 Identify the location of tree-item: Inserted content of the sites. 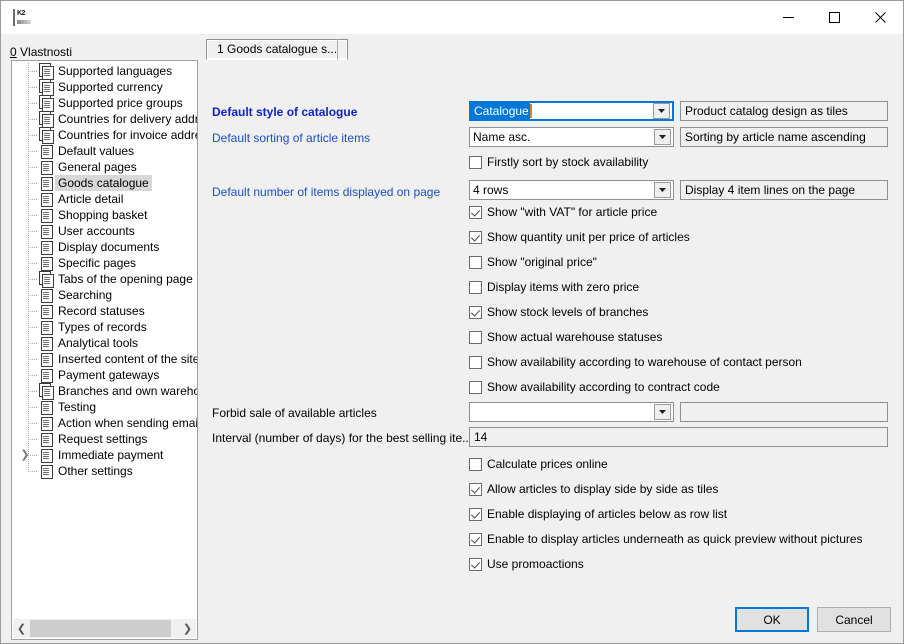
(104, 359).